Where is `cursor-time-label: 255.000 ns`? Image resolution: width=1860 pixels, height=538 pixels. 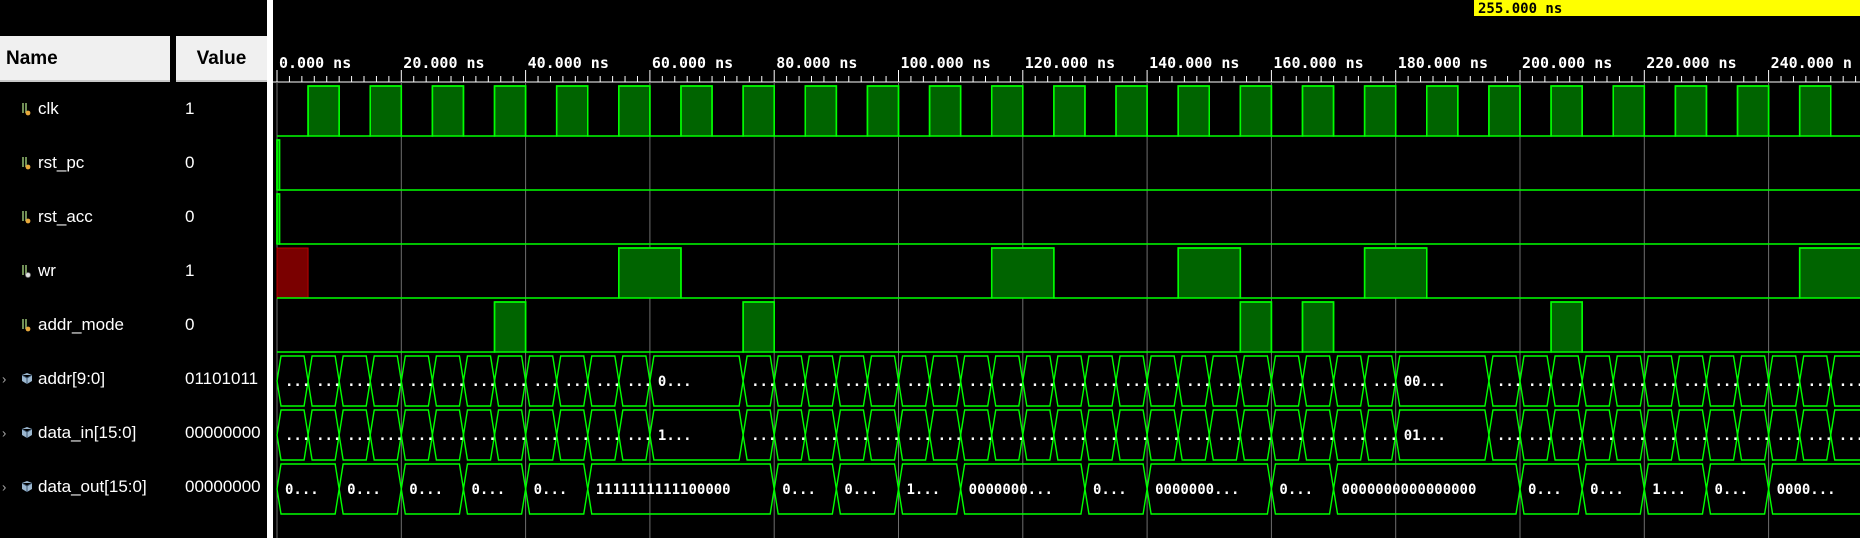 cursor-time-label: 255.000 ns is located at coordinates (1520, 9).